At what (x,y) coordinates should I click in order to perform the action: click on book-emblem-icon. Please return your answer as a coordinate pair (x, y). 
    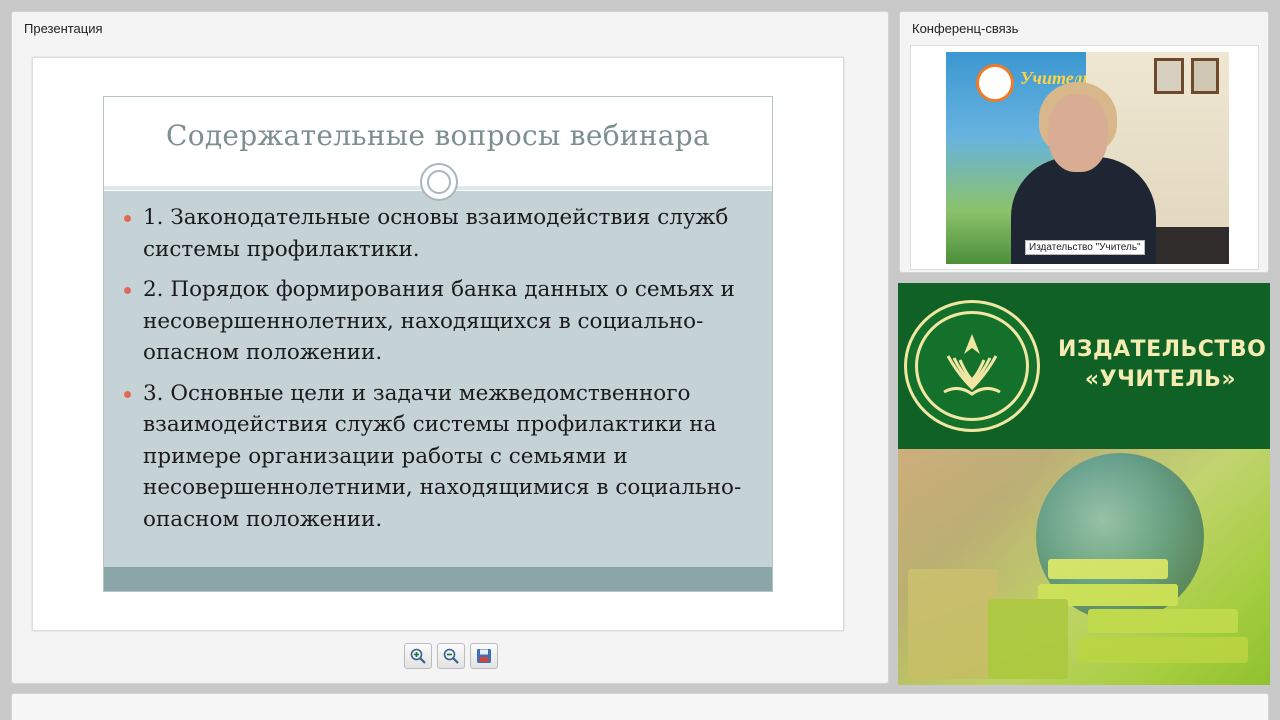
    Looking at the image, I should click on (972, 365).